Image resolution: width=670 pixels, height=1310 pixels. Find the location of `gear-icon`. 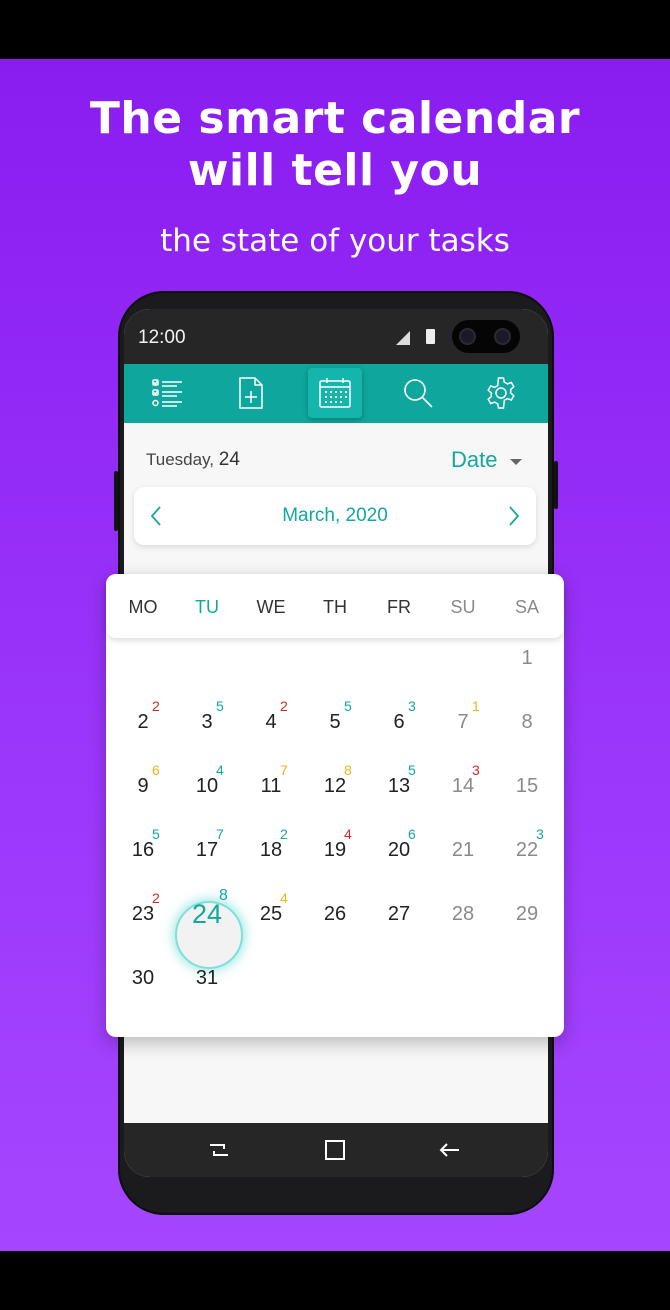

gear-icon is located at coordinates (501, 393).